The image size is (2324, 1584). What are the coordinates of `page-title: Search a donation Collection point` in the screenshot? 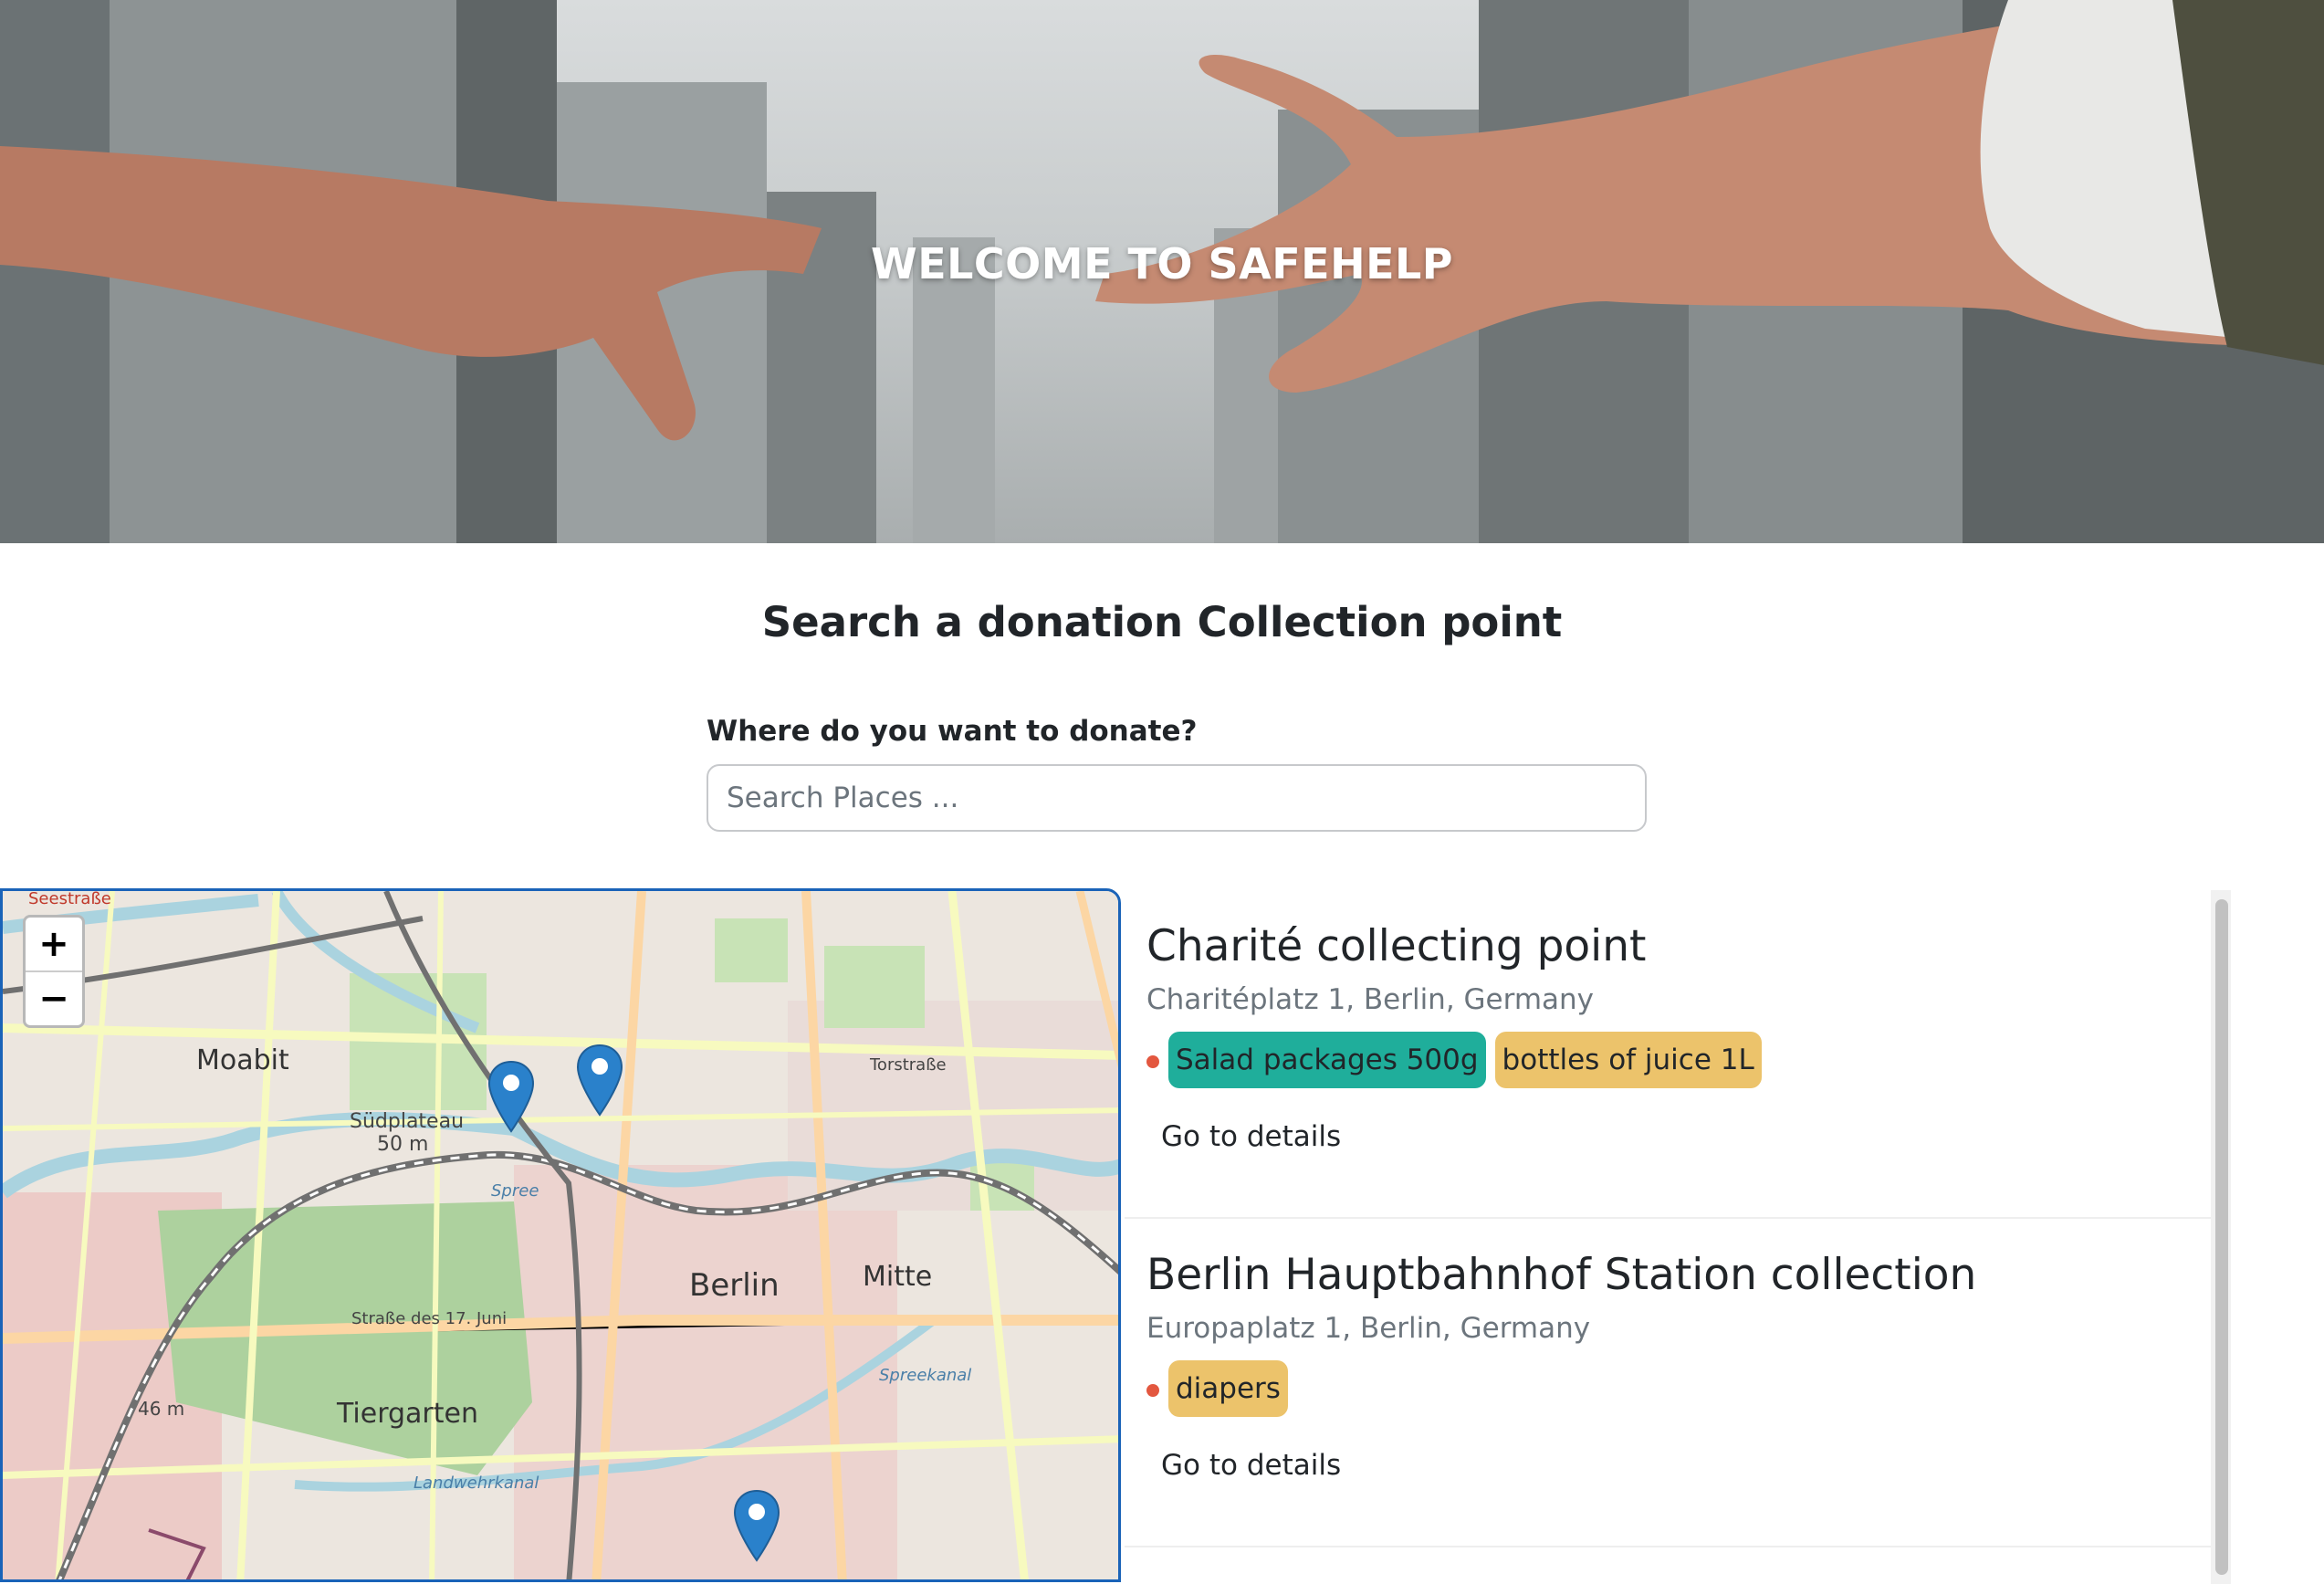 It's located at (1162, 622).